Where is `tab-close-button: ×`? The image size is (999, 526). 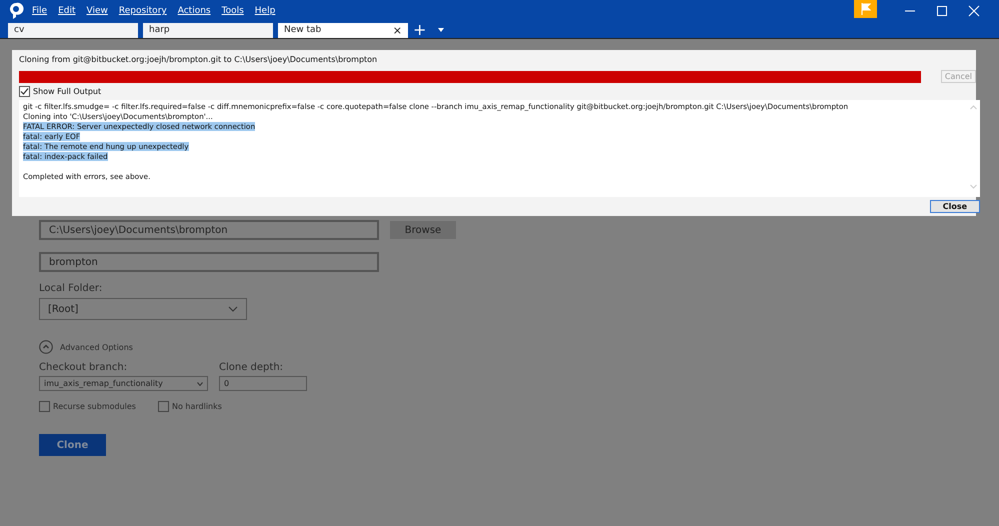
tab-close-button: × is located at coordinates (397, 30).